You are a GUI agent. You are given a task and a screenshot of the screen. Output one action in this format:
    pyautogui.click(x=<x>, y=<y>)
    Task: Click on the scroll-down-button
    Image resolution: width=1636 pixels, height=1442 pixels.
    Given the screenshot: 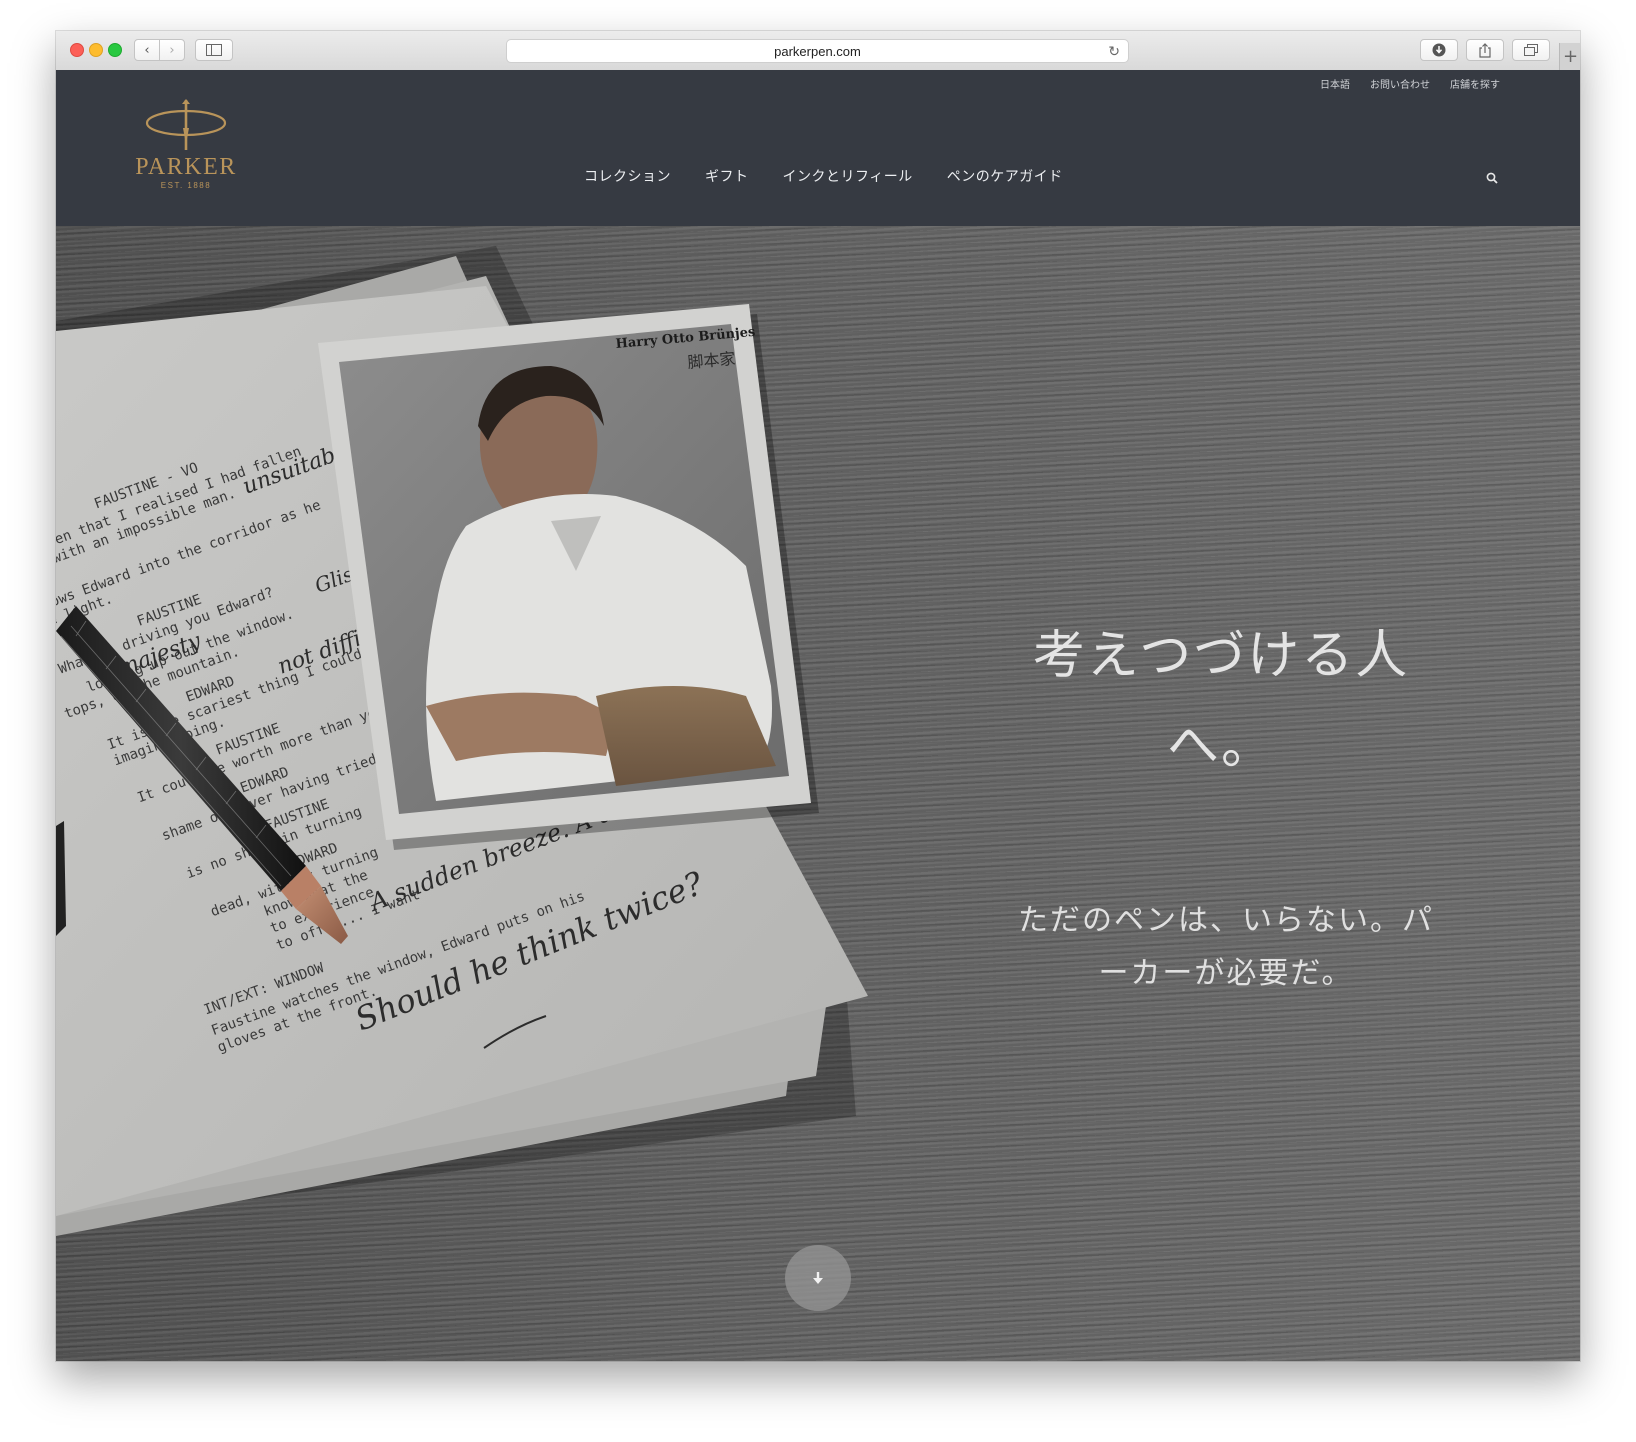 What is the action you would take?
    pyautogui.click(x=818, y=1278)
    